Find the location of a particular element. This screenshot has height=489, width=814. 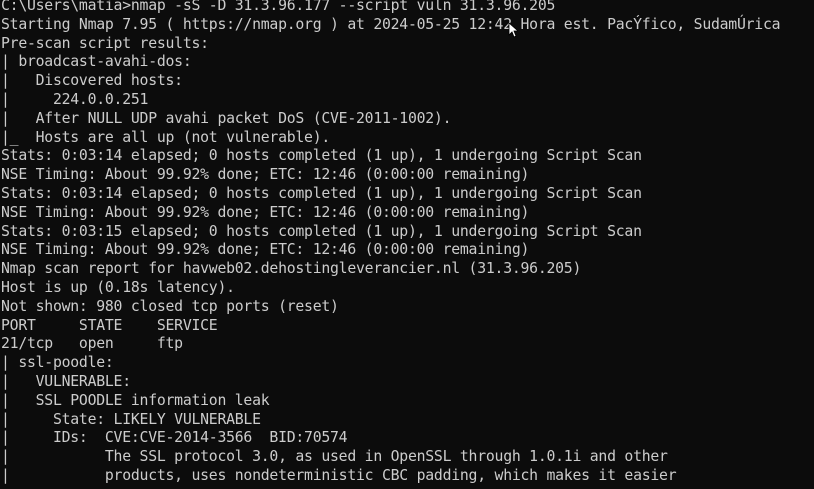

terminal-line: 21/tcp open ftp is located at coordinates (92, 344).